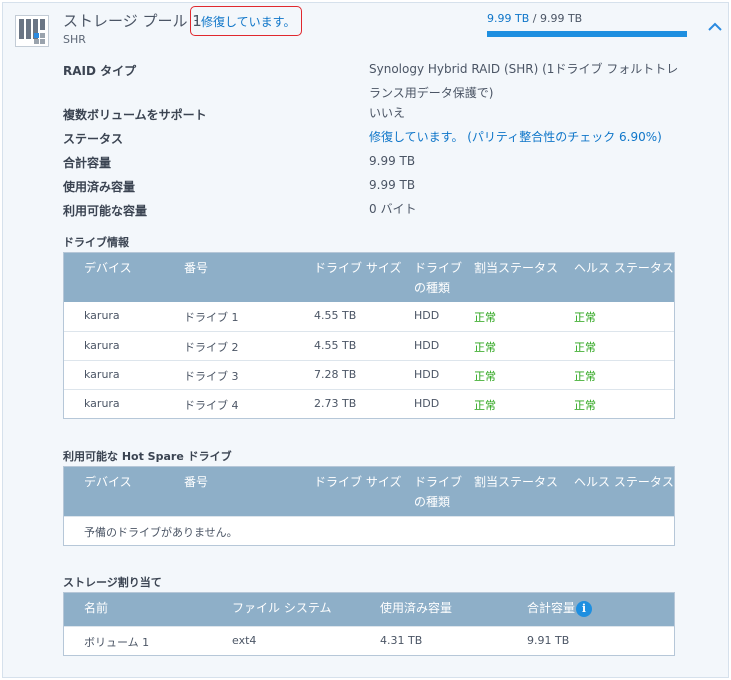 This screenshot has height=680, width=731. I want to click on info-row-multi-volume: 複数ボリュームをサポート いいえ, so click(373, 113).